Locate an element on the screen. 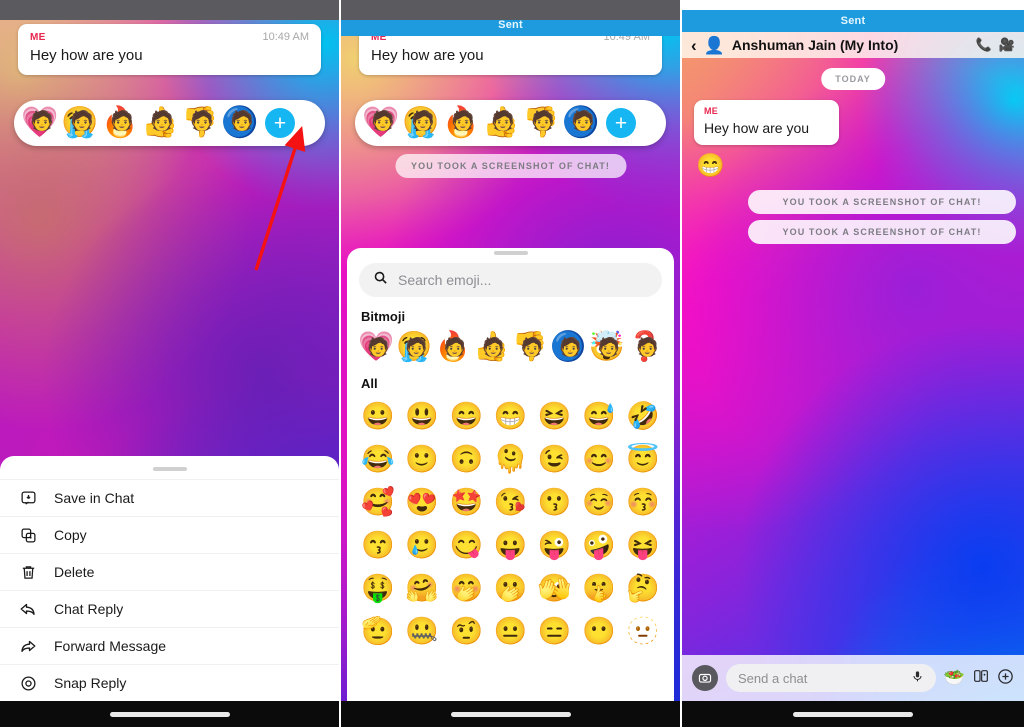 This screenshot has height=727, width=1024. section-title-bitmoji: Bitmoji is located at coordinates (383, 316).